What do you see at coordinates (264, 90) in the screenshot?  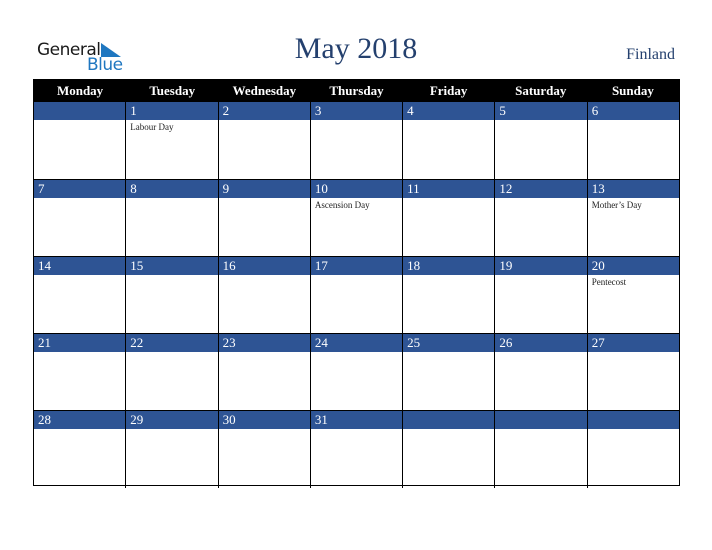 I see `weekday-wednesday: Wednesday` at bounding box center [264, 90].